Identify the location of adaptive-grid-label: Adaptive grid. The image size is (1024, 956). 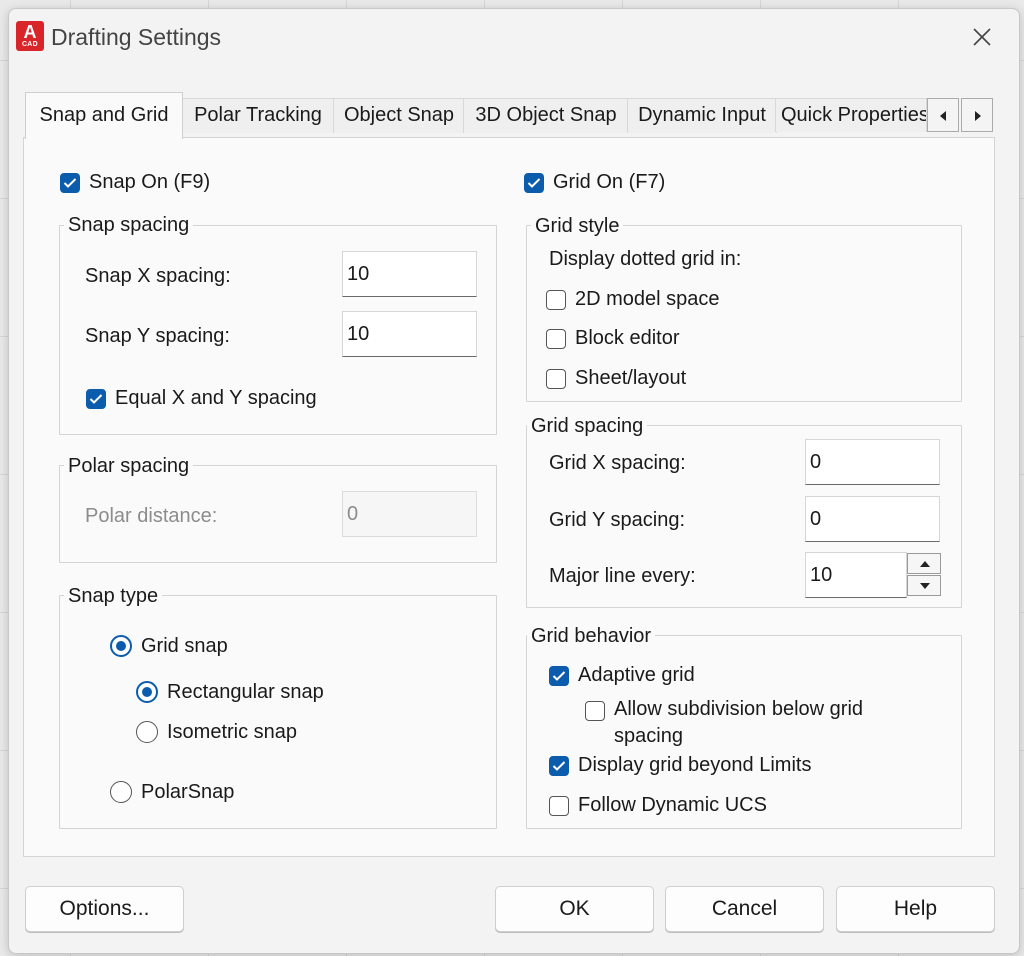
(636, 675).